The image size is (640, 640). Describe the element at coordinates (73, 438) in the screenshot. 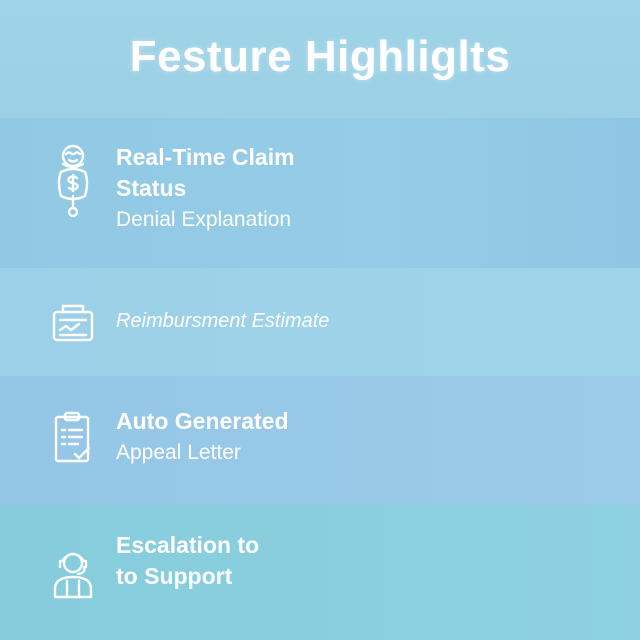

I see `clipboard-icon` at that location.